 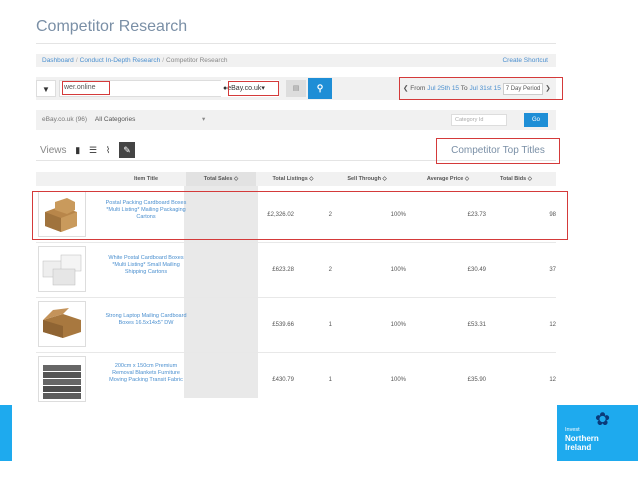 I want to click on logo-line-2: Ireland, so click(x=578, y=447).